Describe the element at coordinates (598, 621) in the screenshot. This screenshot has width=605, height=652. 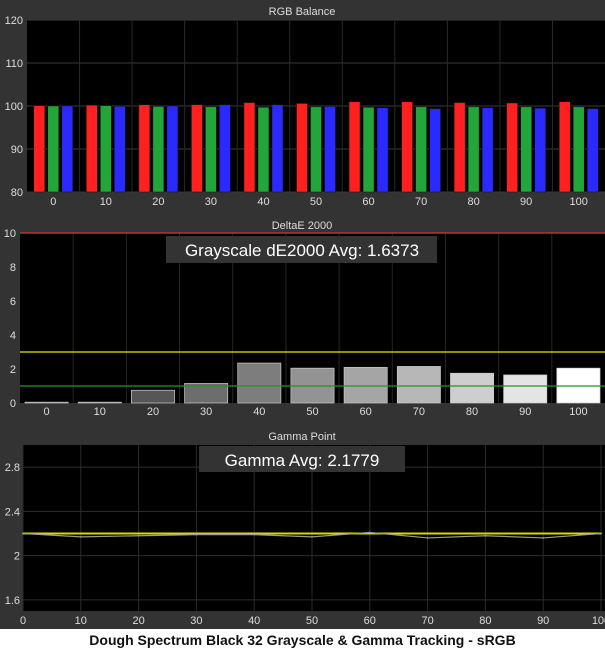
I see `gamma-x-tick-label: 100` at that location.